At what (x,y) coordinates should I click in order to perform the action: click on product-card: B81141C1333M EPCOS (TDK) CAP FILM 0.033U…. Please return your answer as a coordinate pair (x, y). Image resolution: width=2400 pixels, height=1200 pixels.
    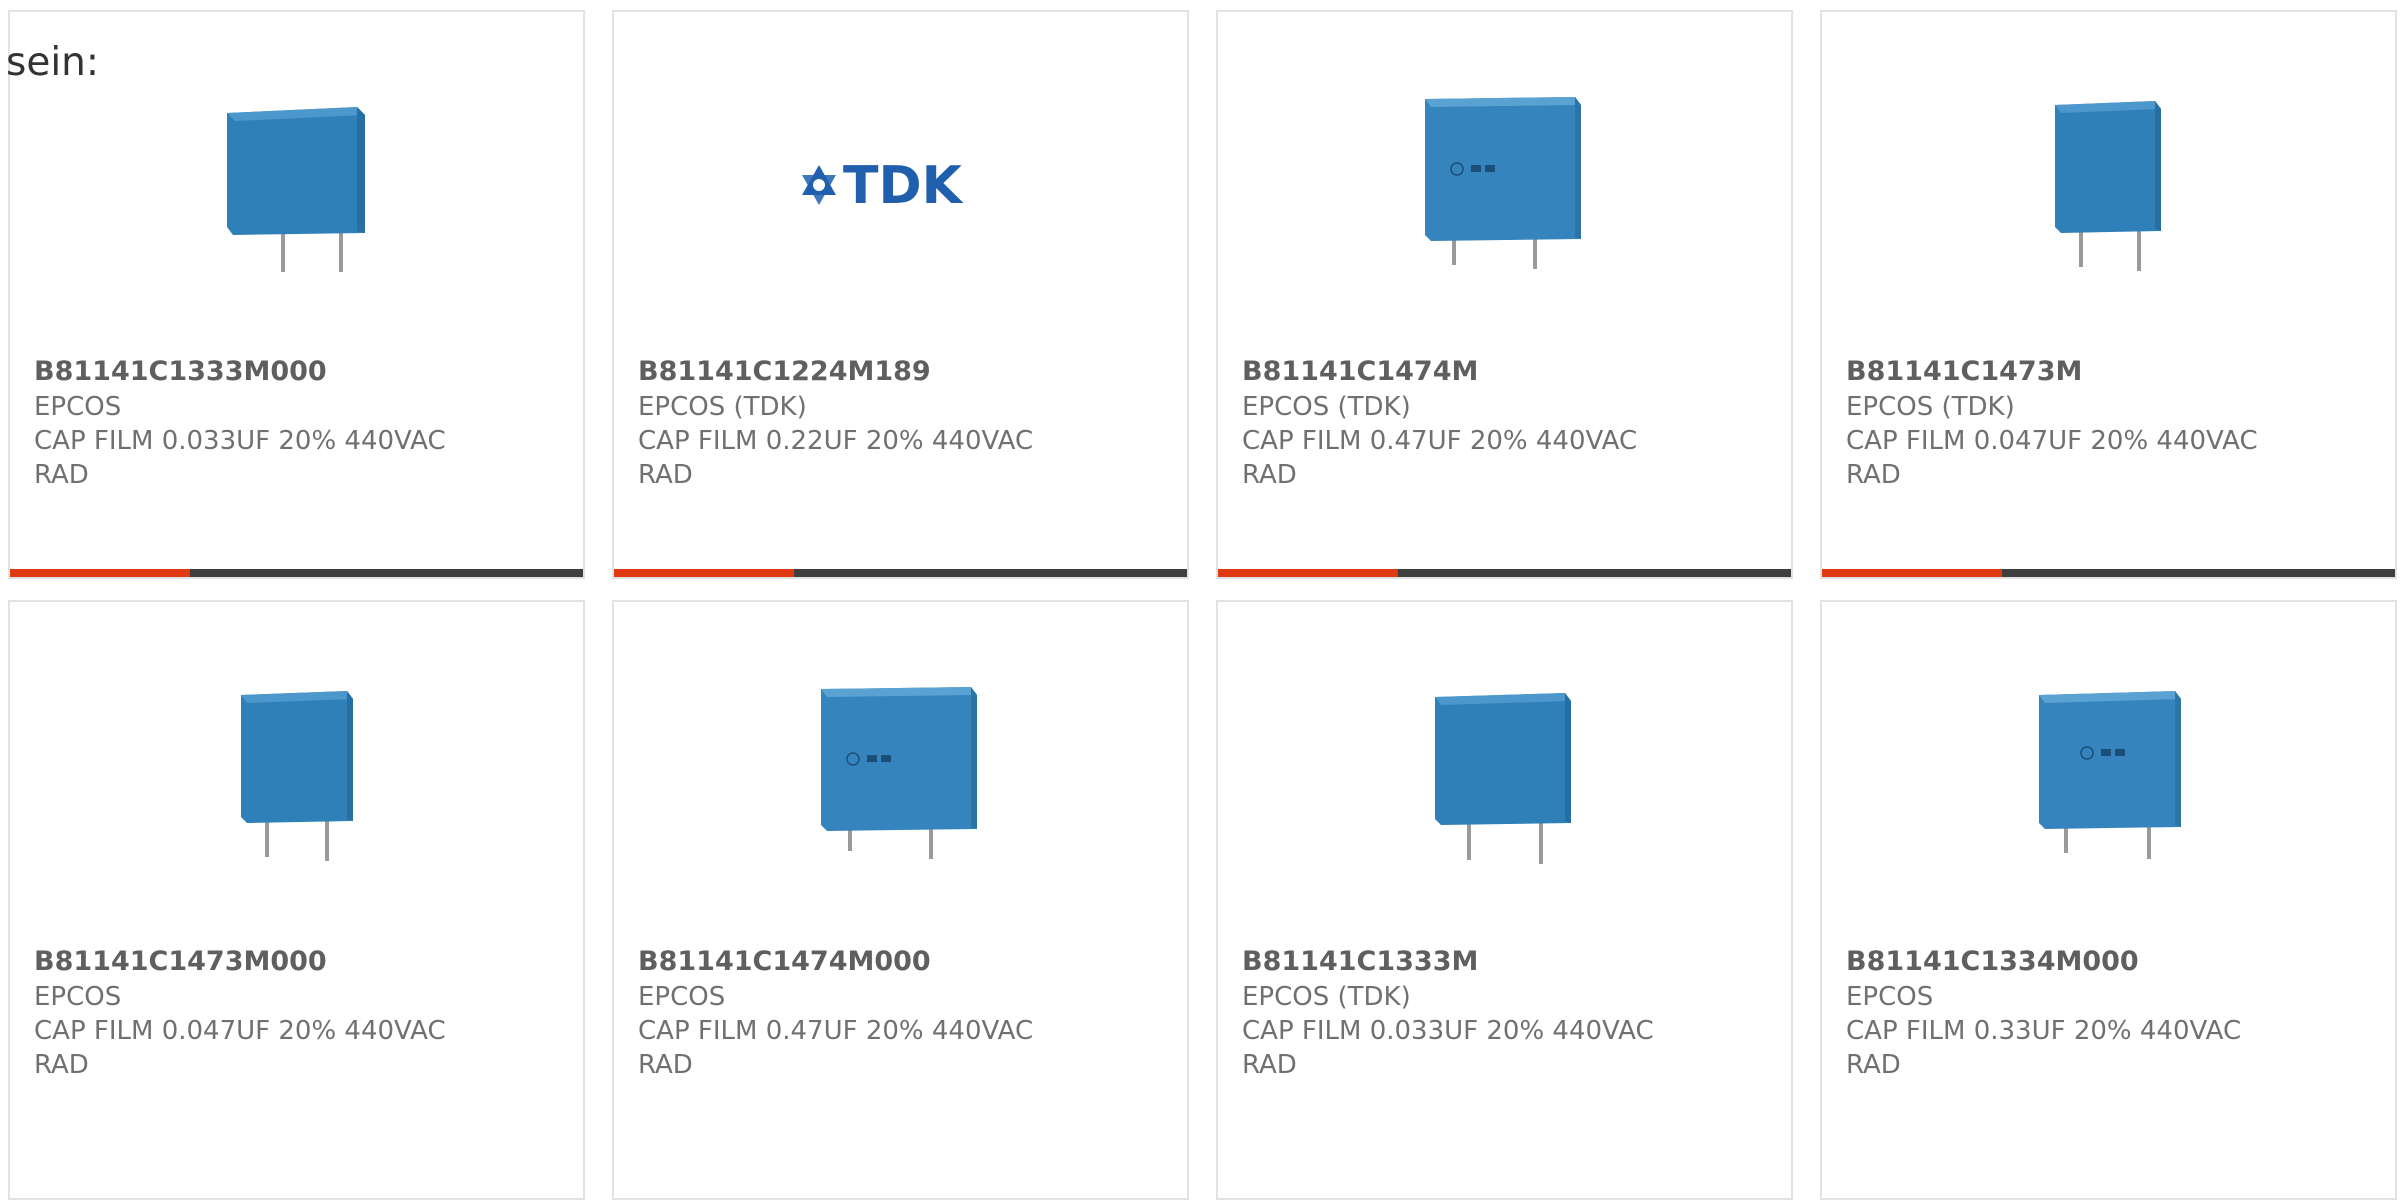
    Looking at the image, I should click on (1504, 900).